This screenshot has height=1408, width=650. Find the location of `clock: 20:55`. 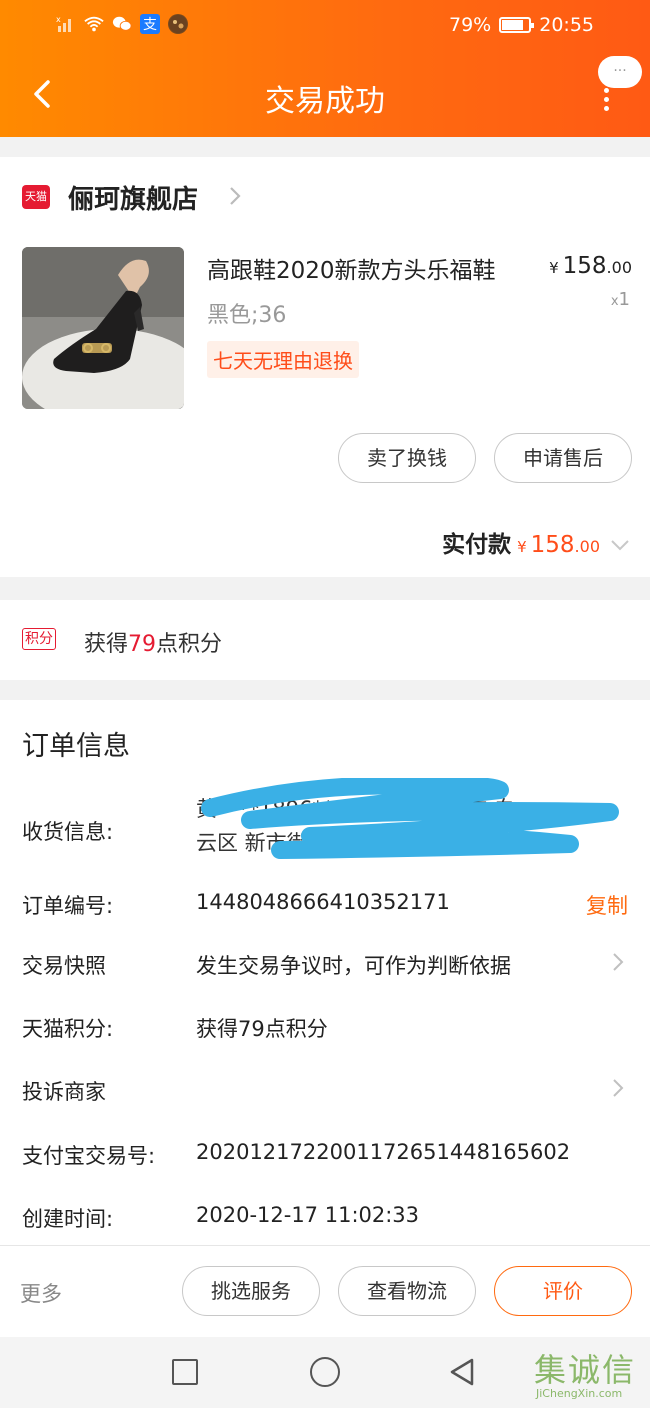

clock: 20:55 is located at coordinates (566, 25).